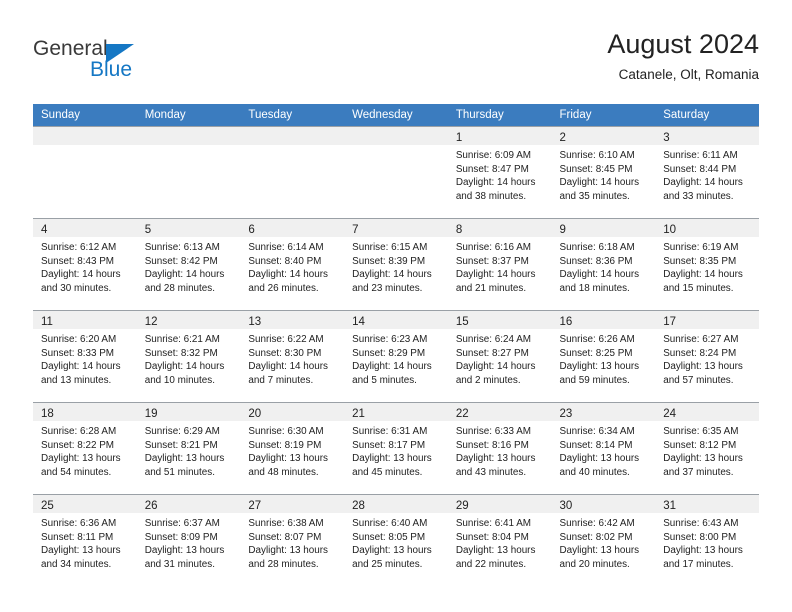  I want to click on sunset-text: Sunset: 8:11 PM, so click(77, 537).